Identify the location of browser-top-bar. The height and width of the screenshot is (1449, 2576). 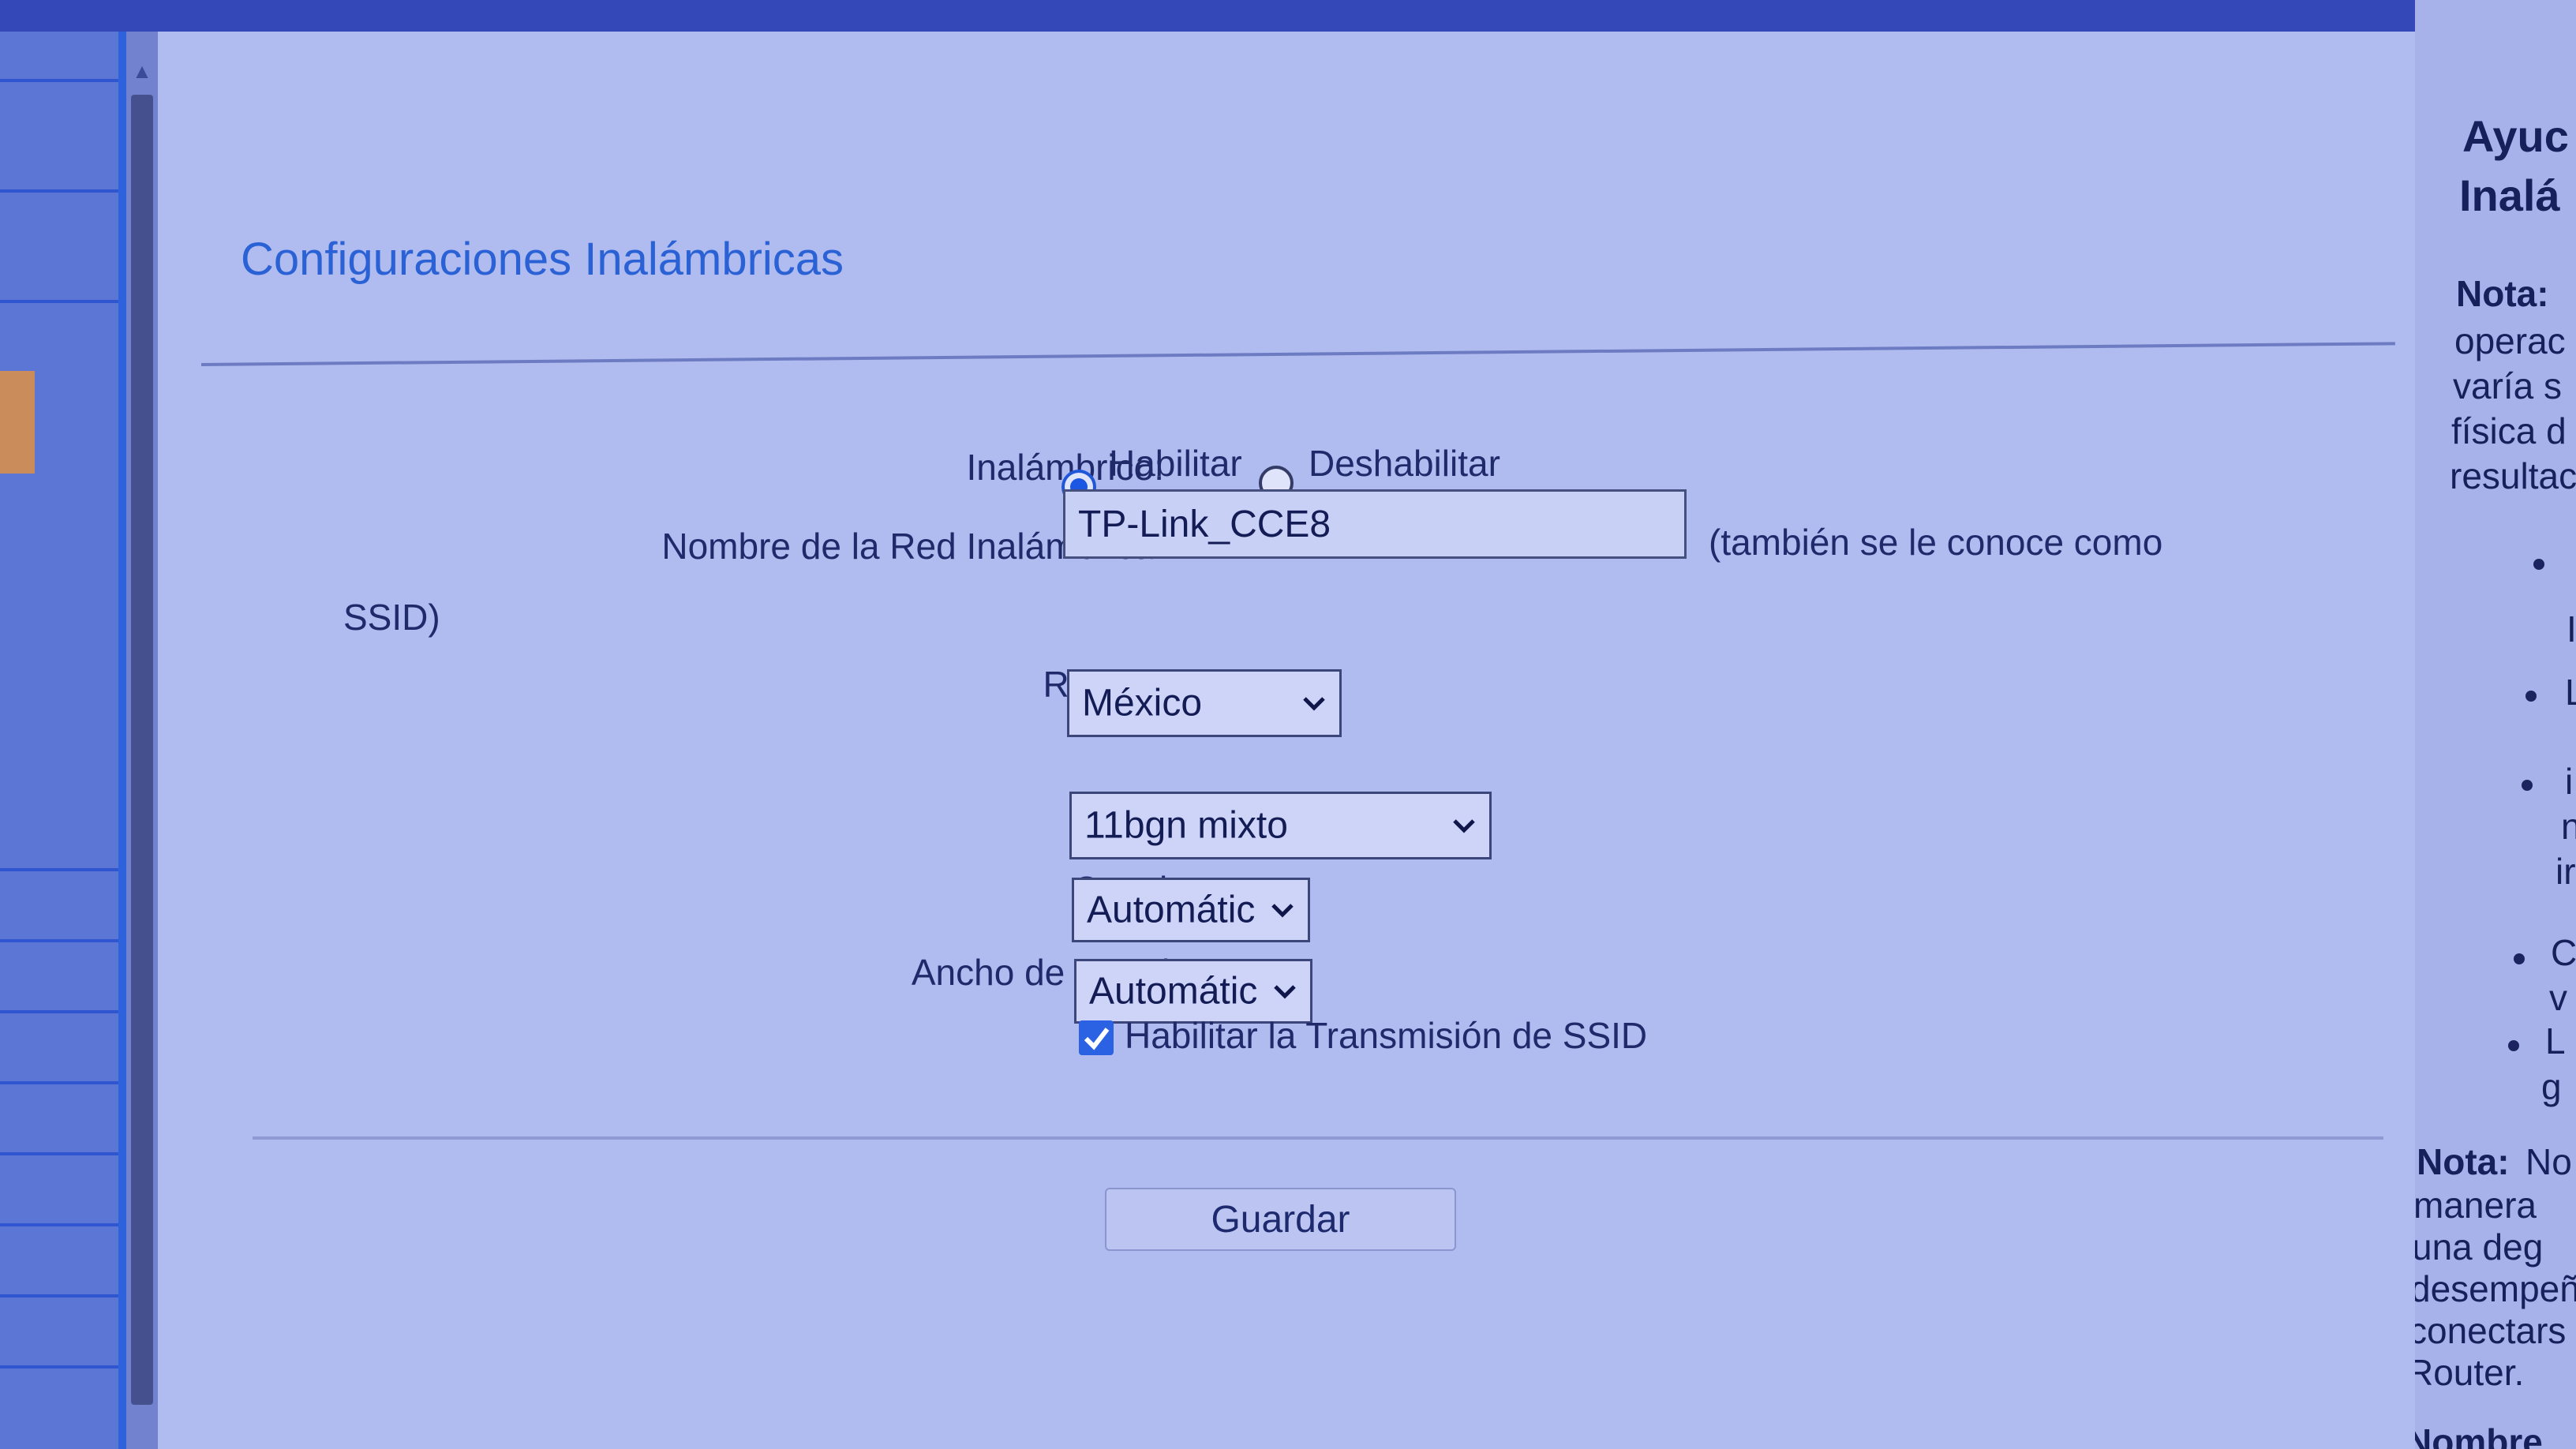
(1288, 16).